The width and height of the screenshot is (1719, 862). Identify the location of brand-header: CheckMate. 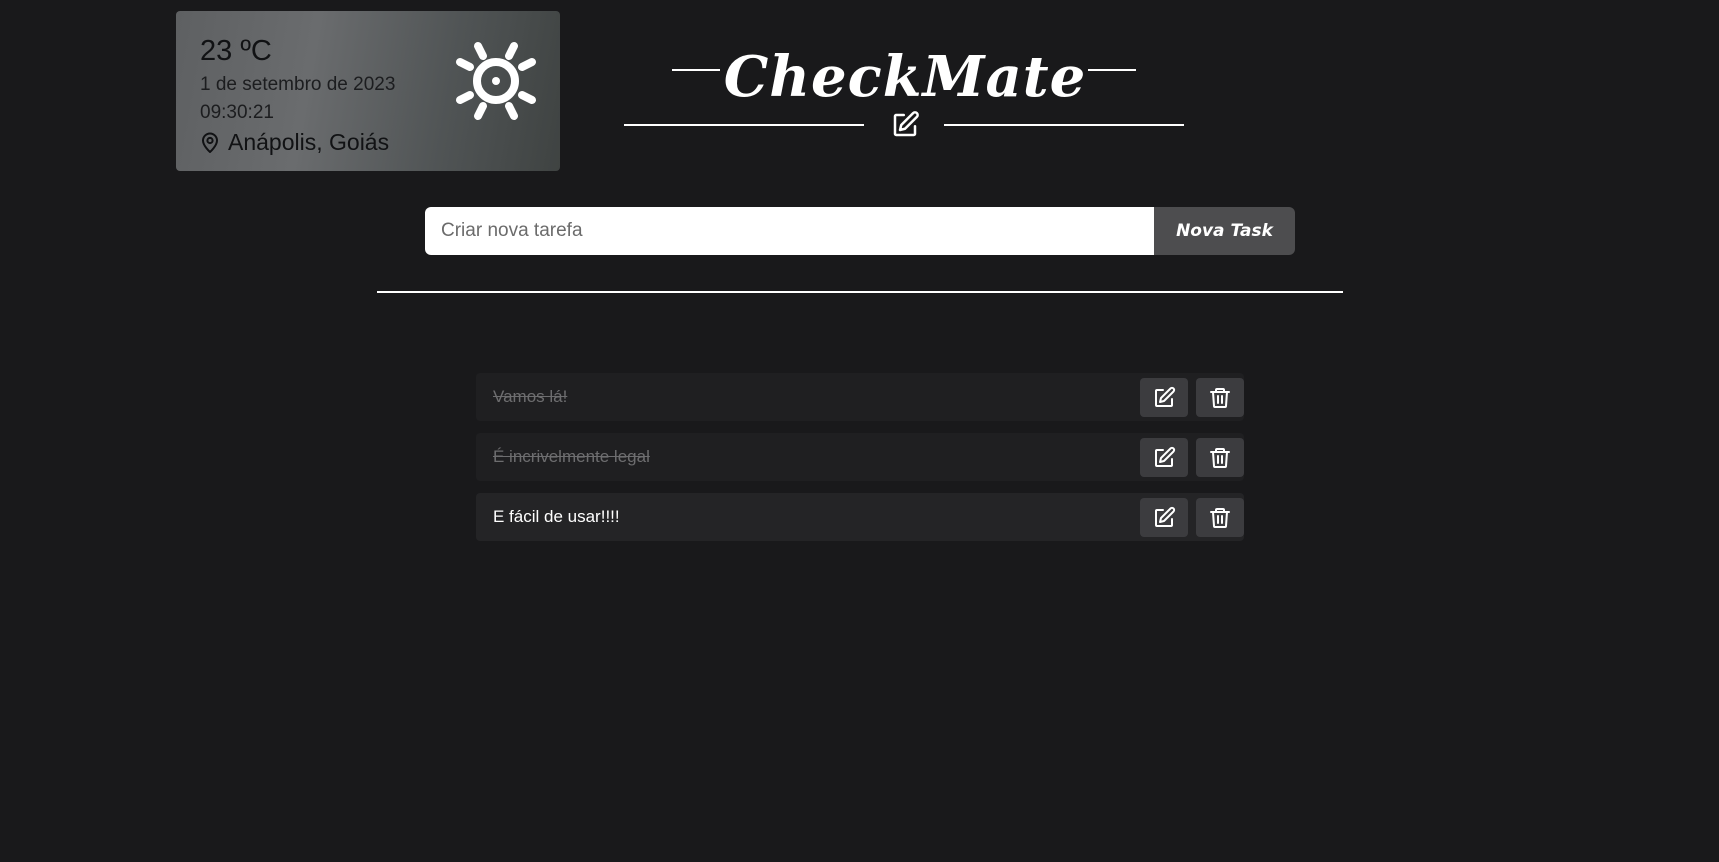
(905, 90).